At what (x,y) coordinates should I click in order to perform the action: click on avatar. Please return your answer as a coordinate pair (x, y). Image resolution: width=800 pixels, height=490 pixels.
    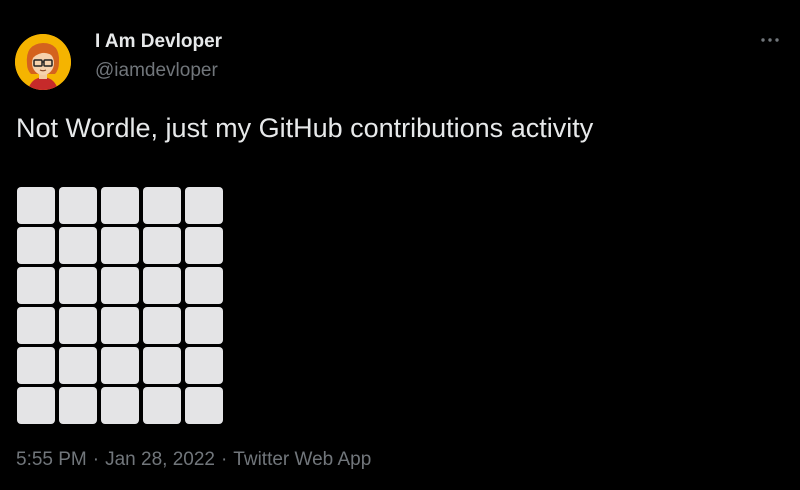
    Looking at the image, I should click on (43, 62).